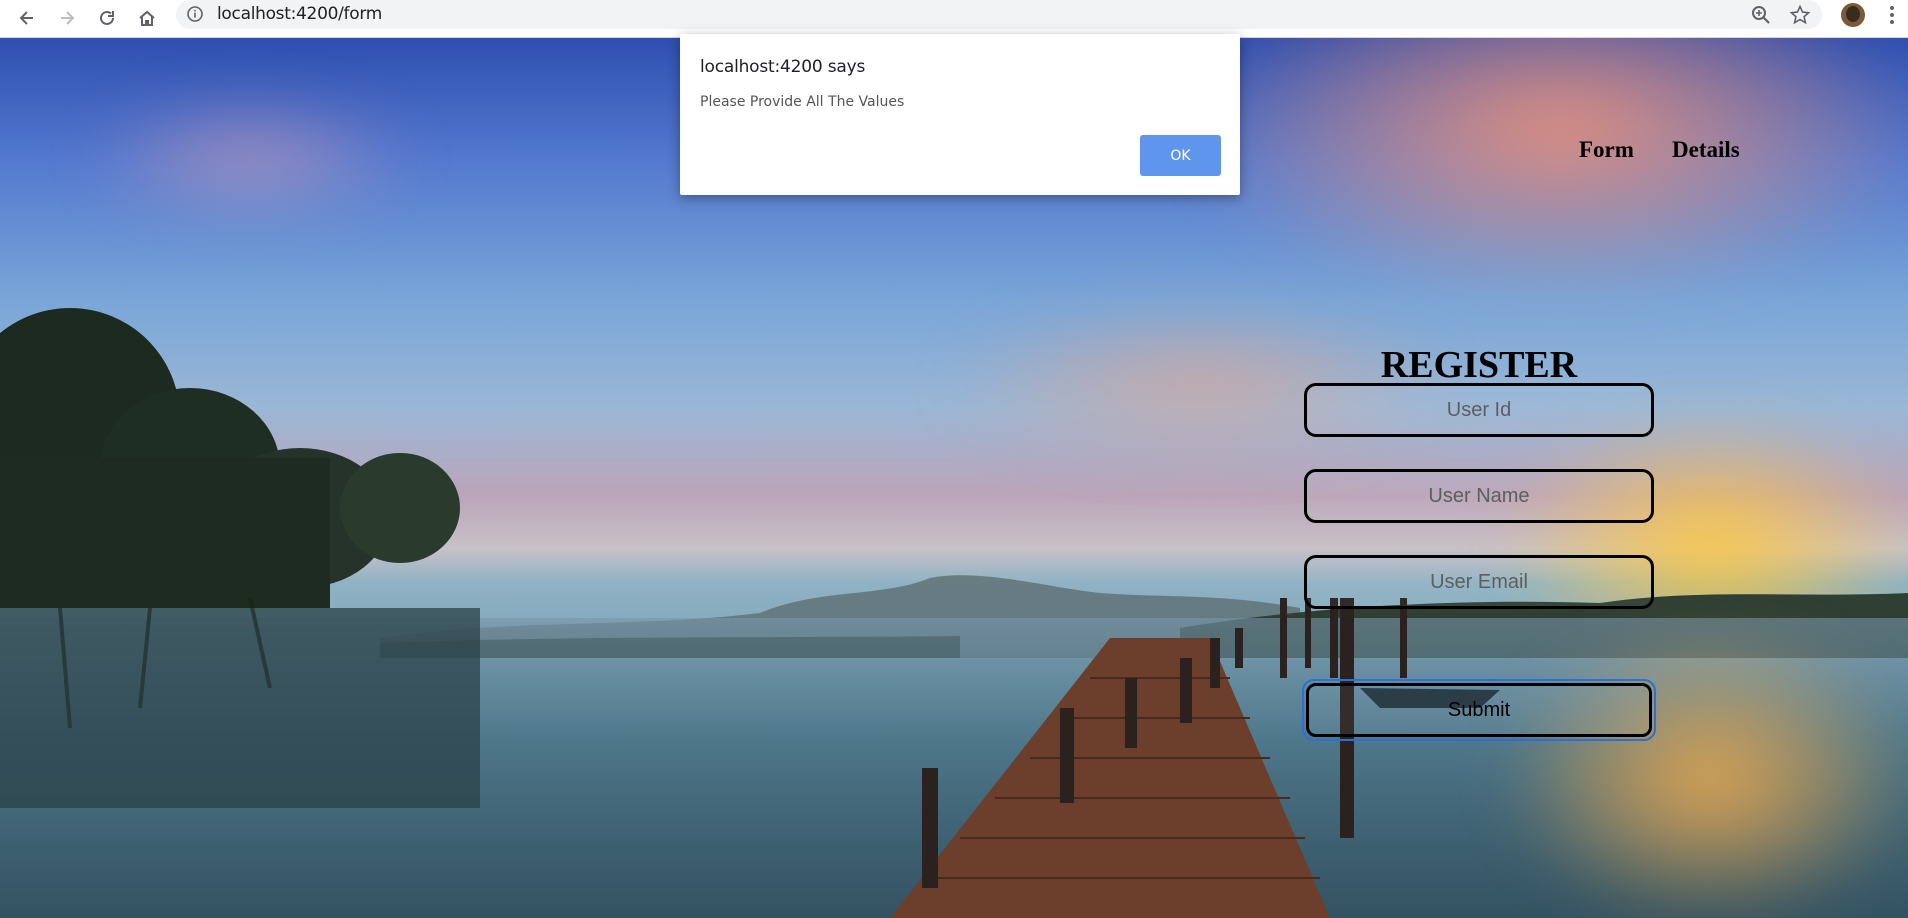  What do you see at coordinates (27, 18) in the screenshot?
I see `back-icon` at bounding box center [27, 18].